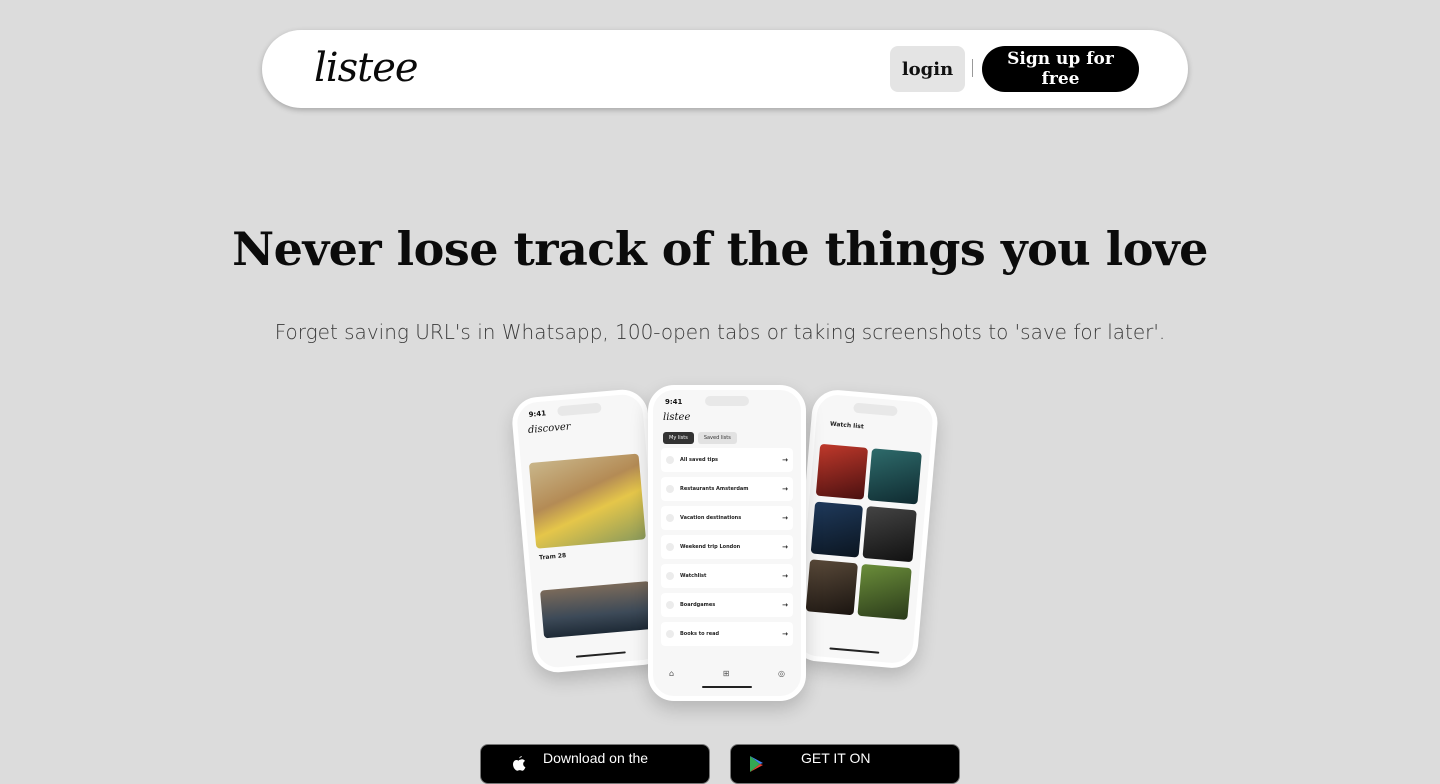 Image resolution: width=1440 pixels, height=784 pixels. Describe the element at coordinates (720, 249) in the screenshot. I see `hero-title: Never lose track of the things you love` at that location.